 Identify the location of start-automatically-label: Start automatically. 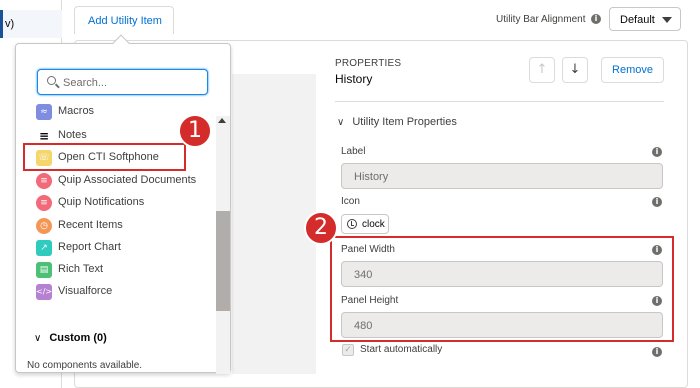
(401, 349).